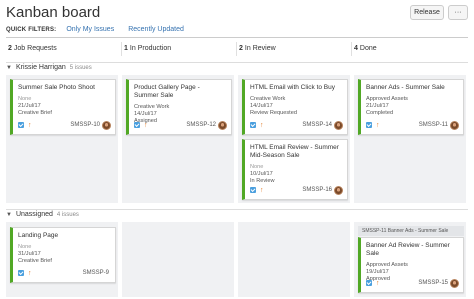 This screenshot has height=299, width=474. Describe the element at coordinates (80, 67) in the screenshot. I see `swimlane-count: 5 issues` at that location.